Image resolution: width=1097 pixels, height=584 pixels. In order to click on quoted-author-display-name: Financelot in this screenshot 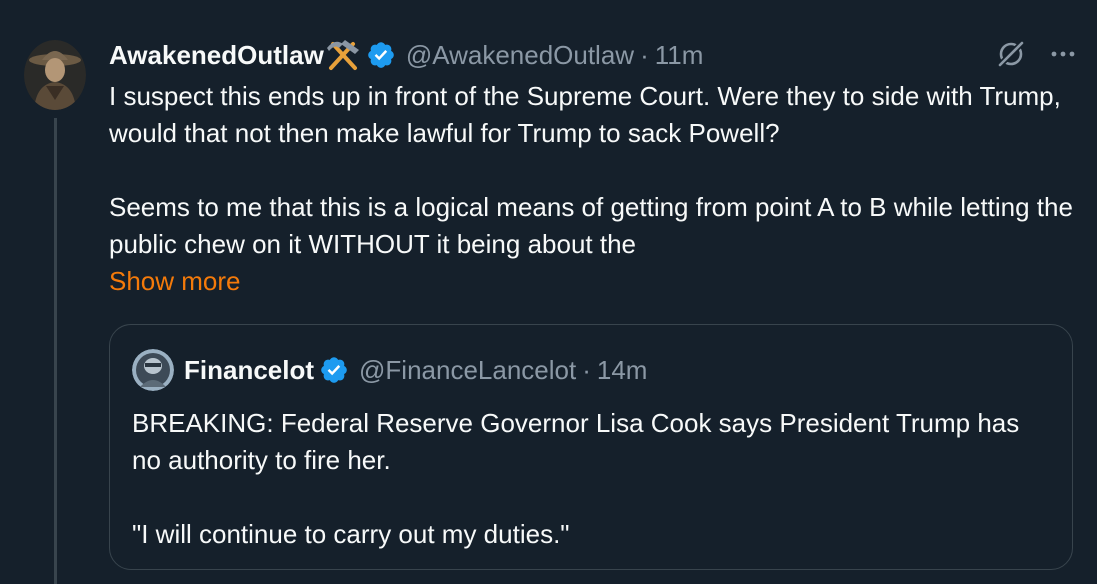, I will do `click(249, 370)`.